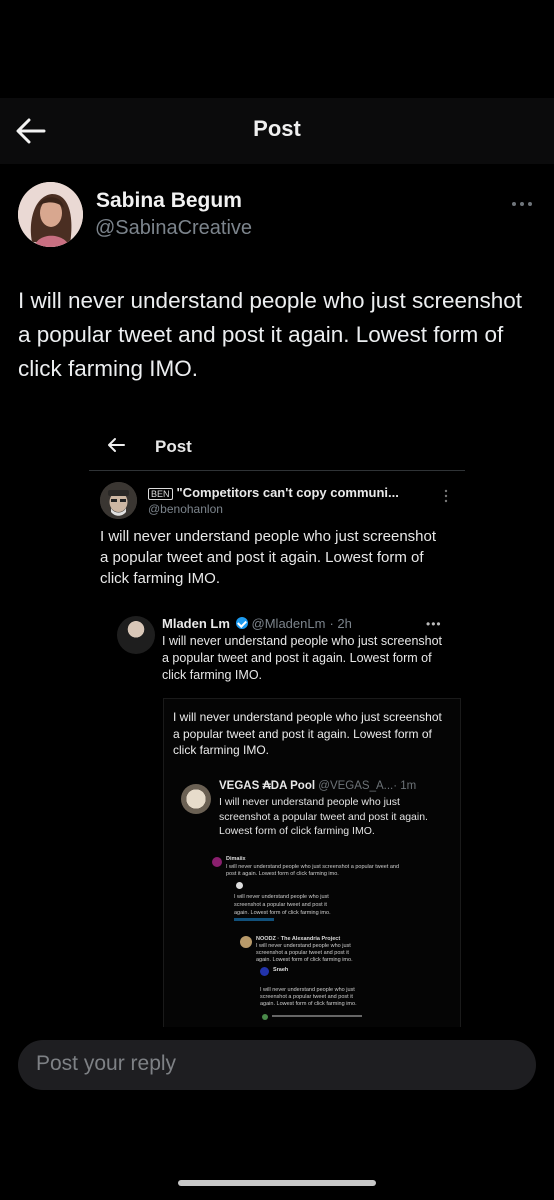 This screenshot has height=1200, width=554. Describe the element at coordinates (434, 624) in the screenshot. I see `nested-more-icon: •••` at that location.